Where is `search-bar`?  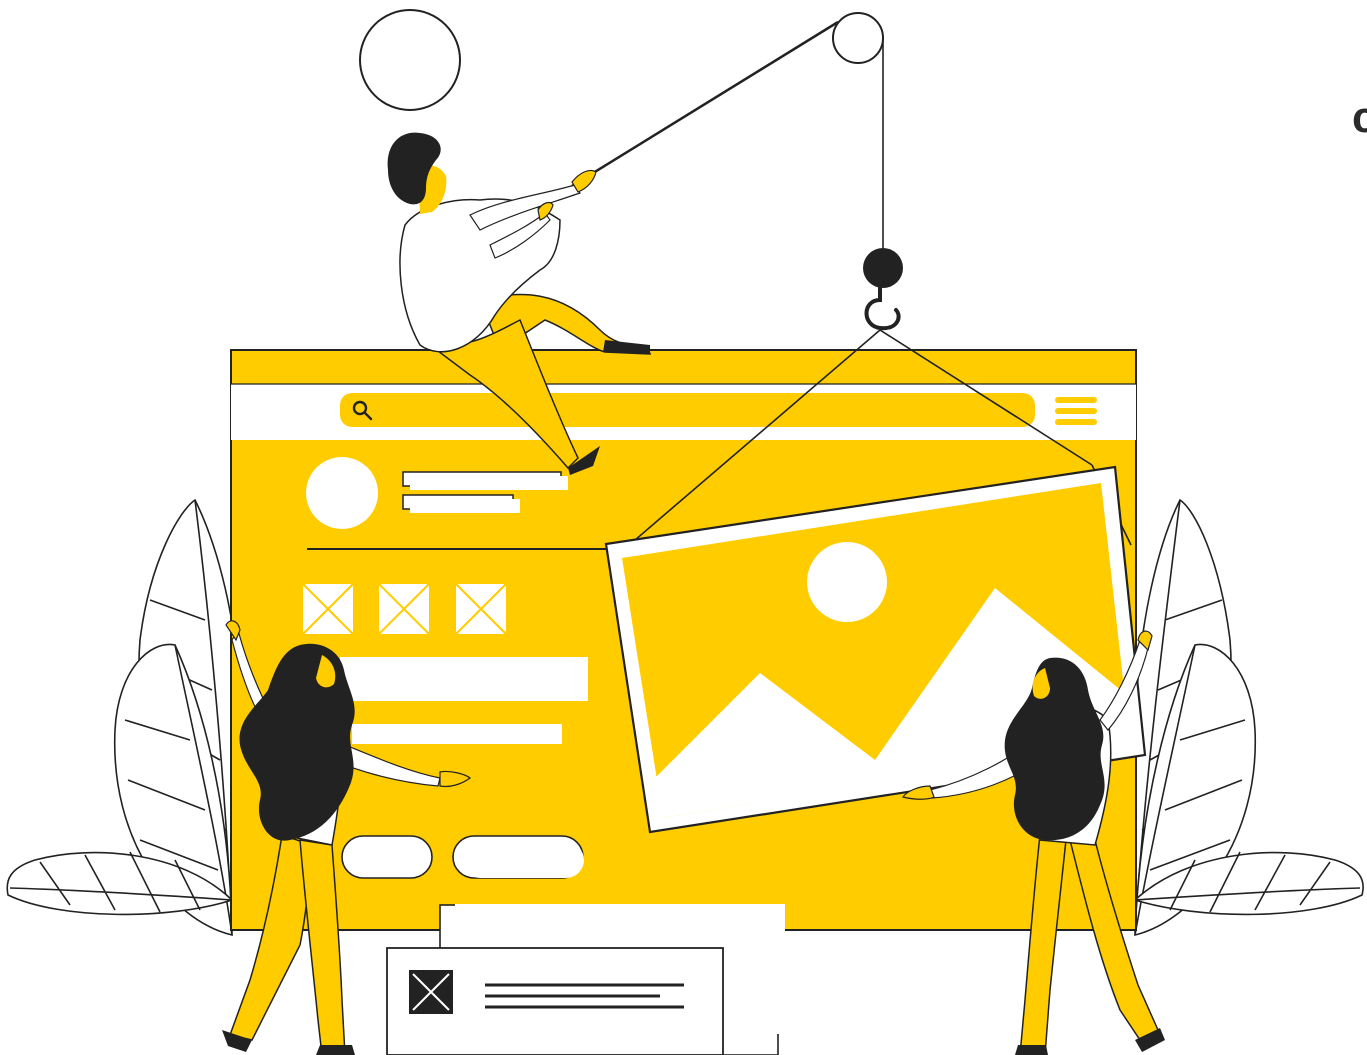
search-bar is located at coordinates (687, 410).